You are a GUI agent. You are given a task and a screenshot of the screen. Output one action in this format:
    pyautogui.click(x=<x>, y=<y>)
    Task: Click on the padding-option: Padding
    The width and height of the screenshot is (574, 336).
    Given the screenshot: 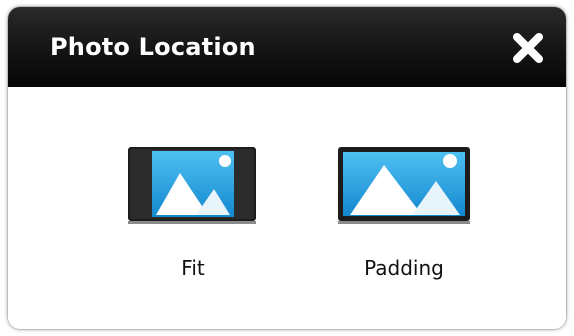 What is the action you would take?
    pyautogui.click(x=404, y=220)
    